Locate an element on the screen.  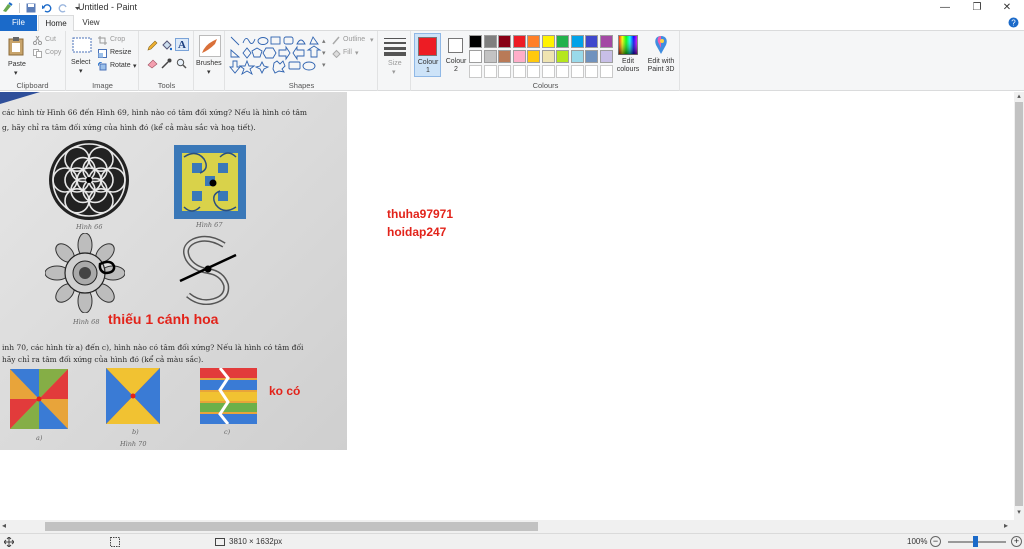
vertical-scrollbar: ▴ ▾ is located at coordinates (1019, 306).